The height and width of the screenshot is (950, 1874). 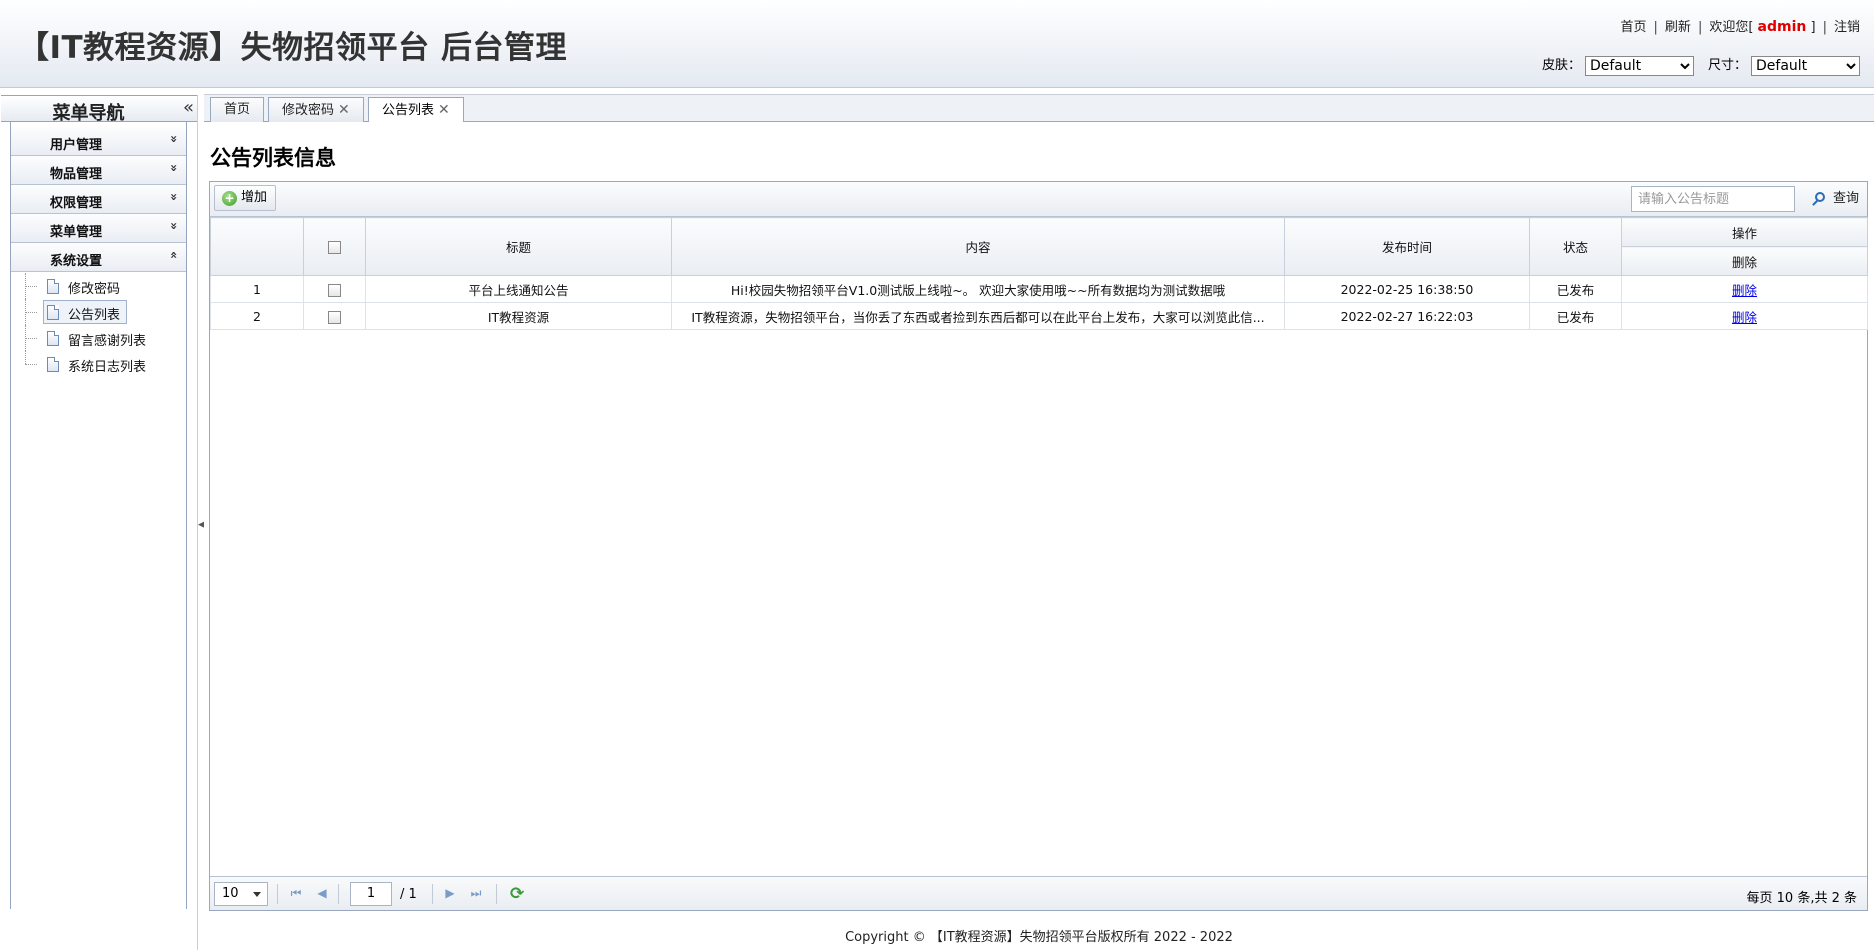 What do you see at coordinates (257, 289) in the screenshot?
I see `row-number: 1` at bounding box center [257, 289].